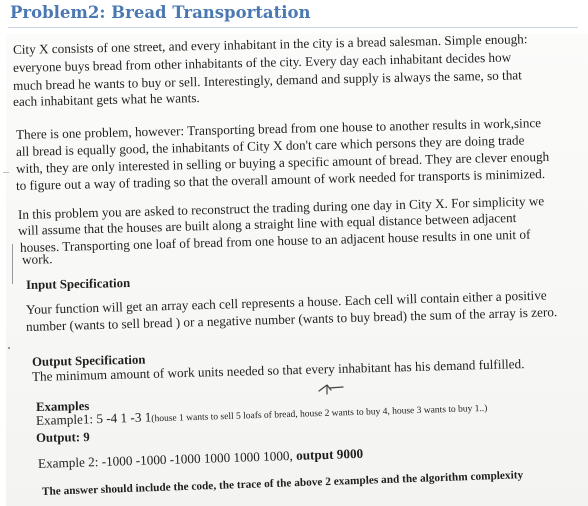 The height and width of the screenshot is (506, 588). I want to click on example-1-input: Example1: 5 -4 1 -3 1, so click(93, 418).